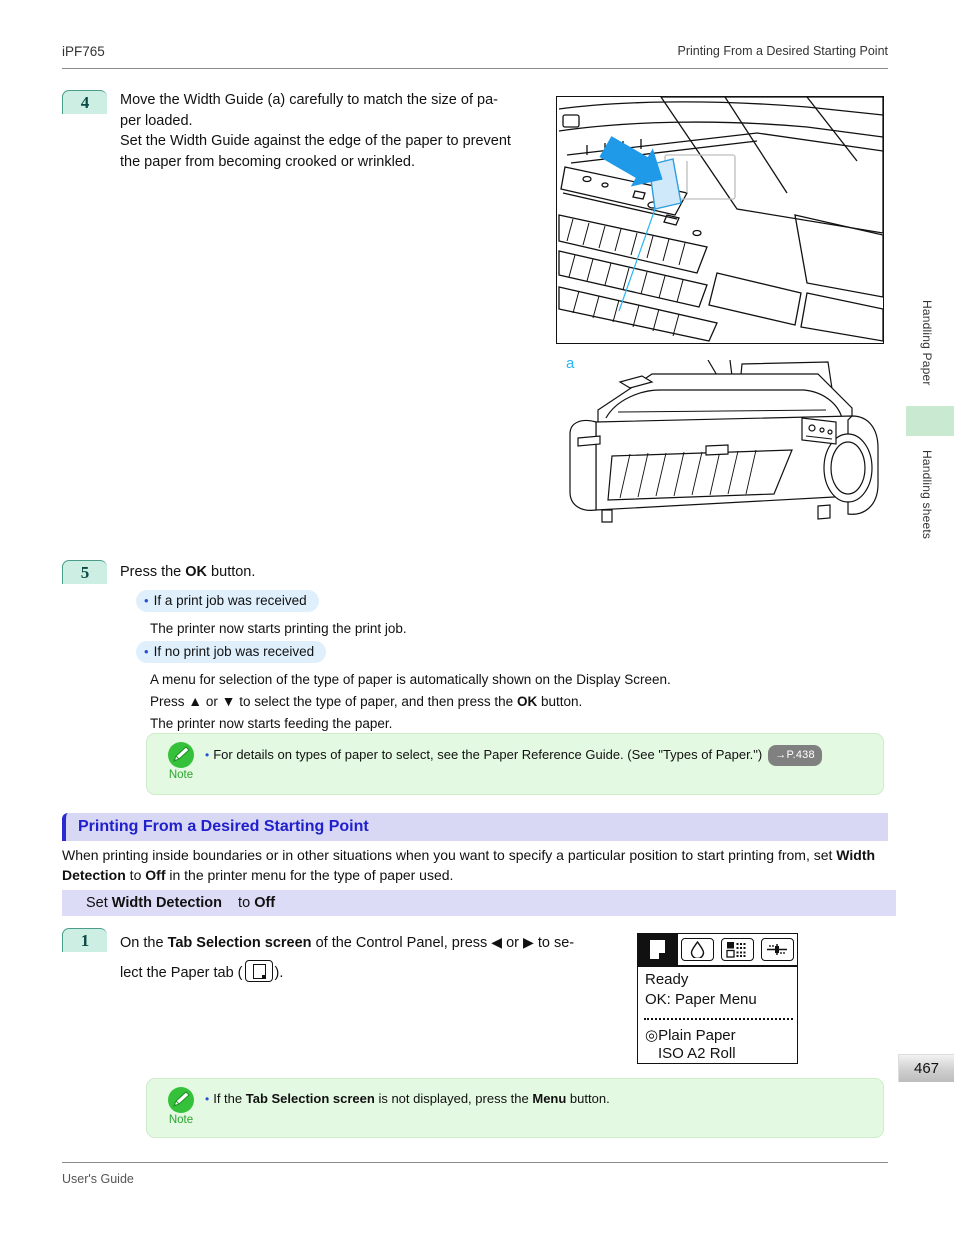  I want to click on step-5-number: 5, so click(84, 572).